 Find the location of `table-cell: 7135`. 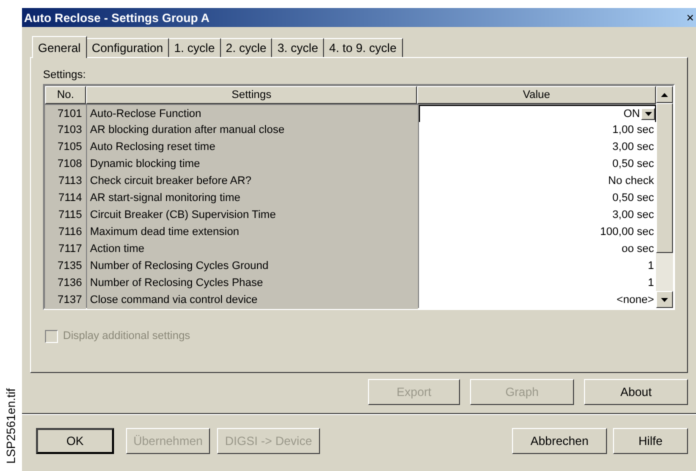

table-cell: 7135 is located at coordinates (65, 266).